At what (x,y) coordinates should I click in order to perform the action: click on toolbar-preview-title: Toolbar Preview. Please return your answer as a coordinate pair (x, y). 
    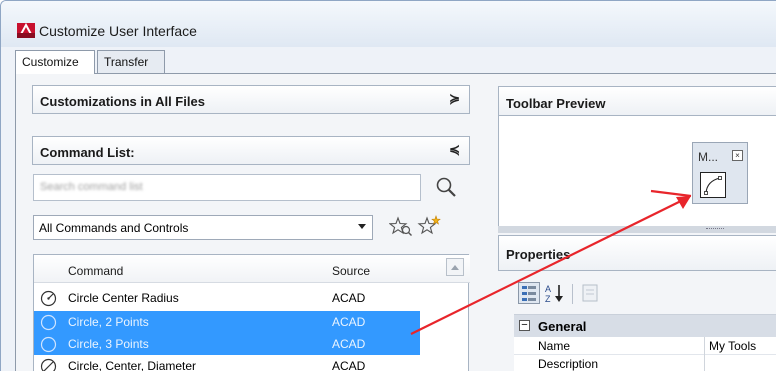
    Looking at the image, I should click on (556, 103).